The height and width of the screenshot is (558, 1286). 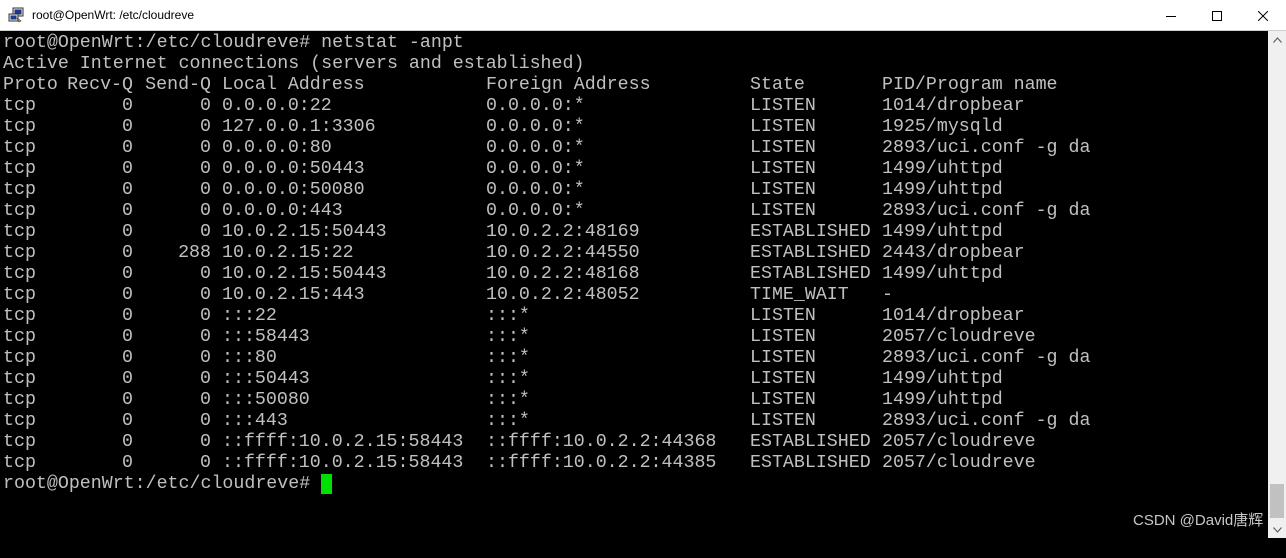 What do you see at coordinates (157, 484) in the screenshot?
I see `shell-prompt: root@OpenWrt:/etc/cloudreve#` at bounding box center [157, 484].